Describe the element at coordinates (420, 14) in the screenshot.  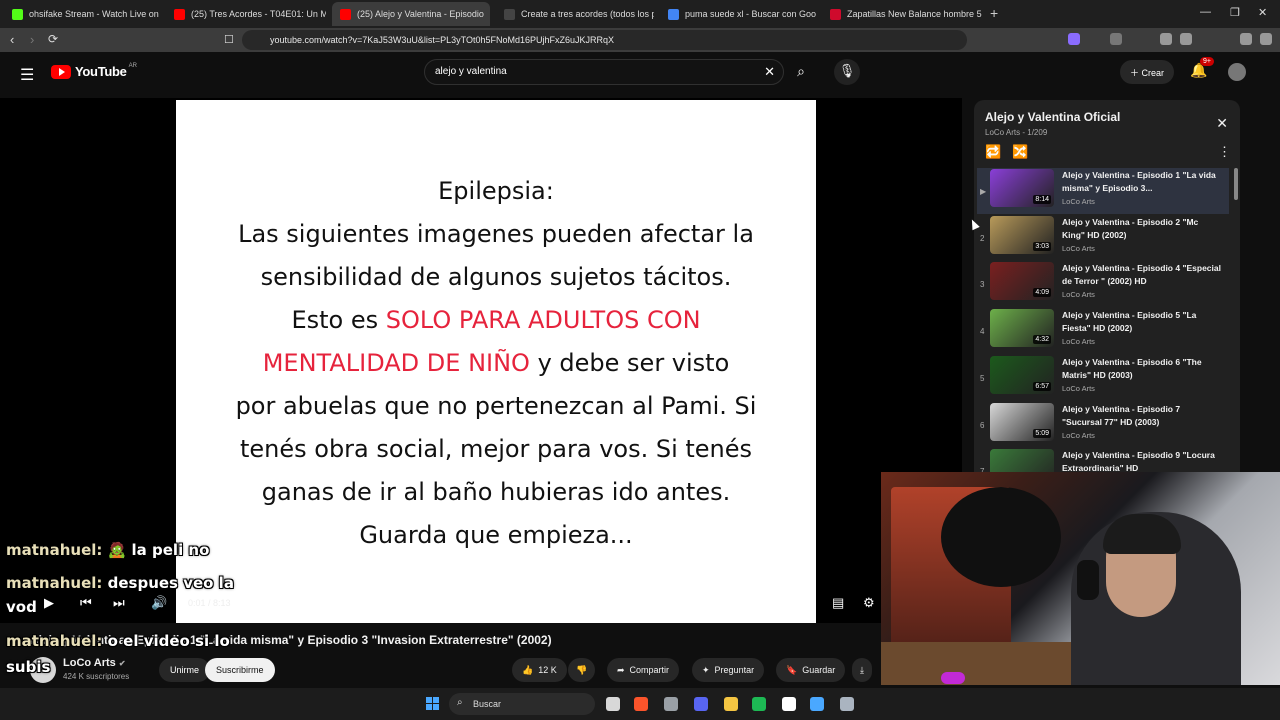
I see `tab-label: (25) Alejo y Valentina - Episodio` at that location.